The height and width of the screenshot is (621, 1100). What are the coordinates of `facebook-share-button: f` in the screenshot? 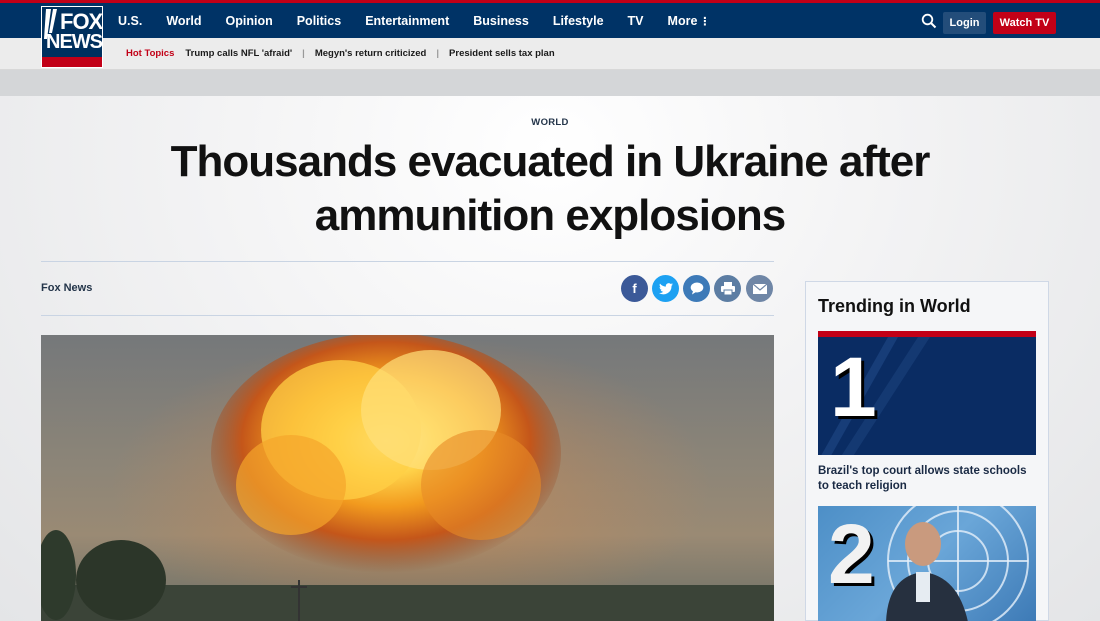 It's located at (634, 288).